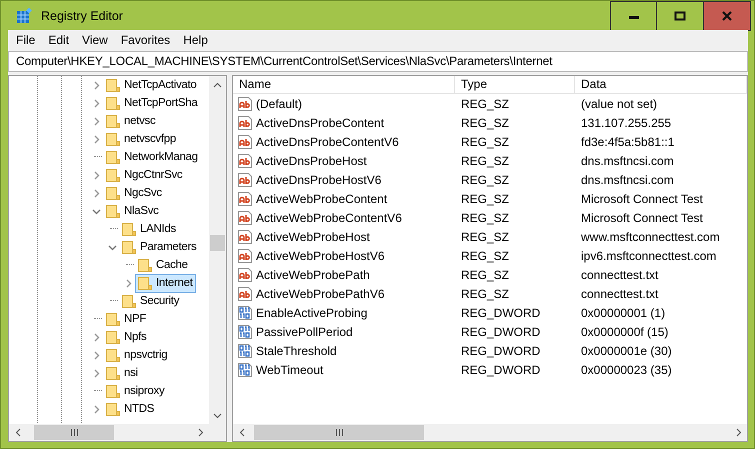  I want to click on value-data: dns.msftncsi.com, so click(627, 179).